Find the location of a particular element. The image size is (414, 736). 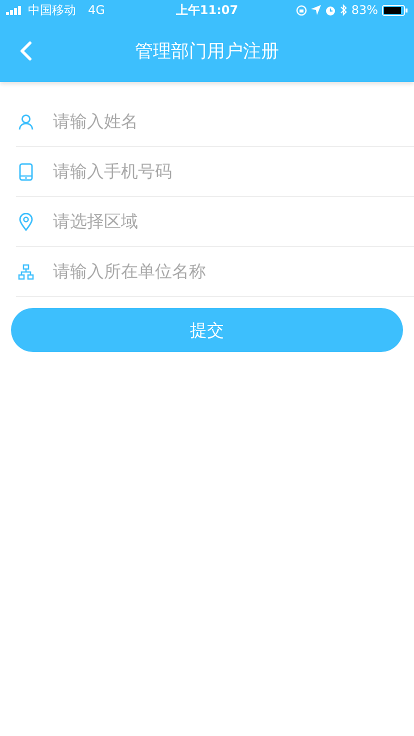

battery-icon is located at coordinates (395, 10).